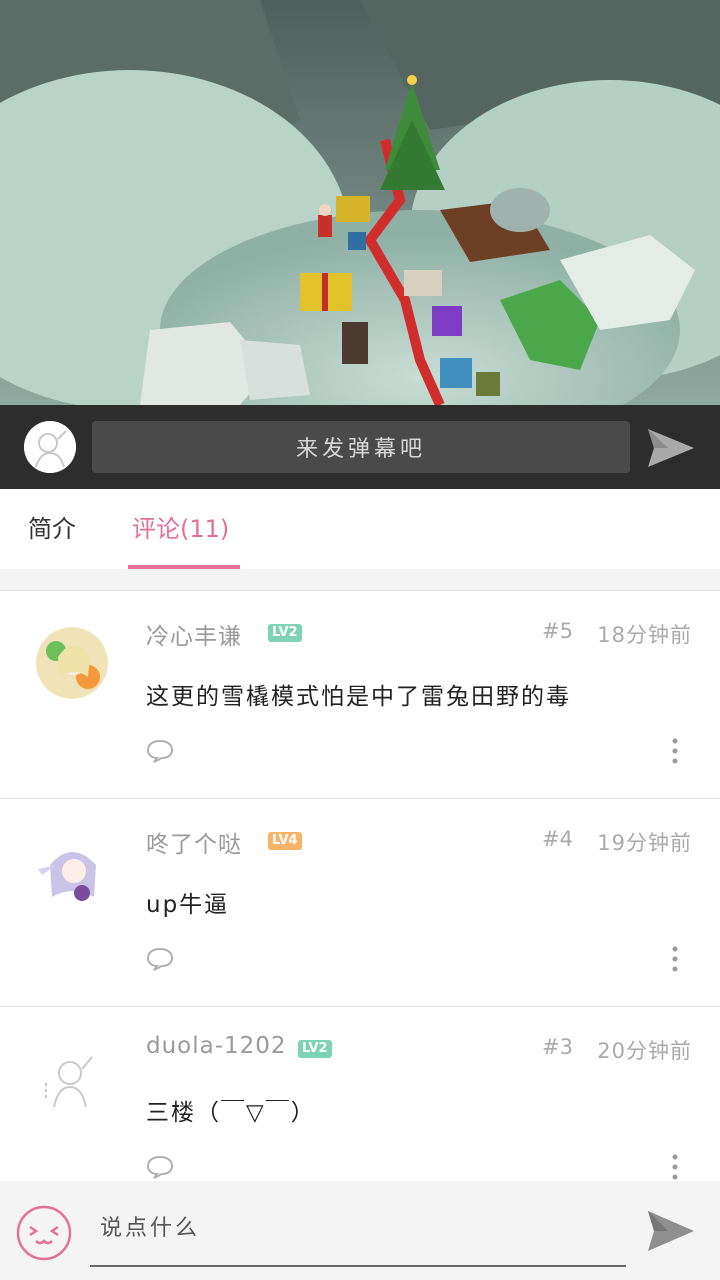 This screenshot has width=720, height=1280. I want to click on comment-floor: #5, so click(557, 631).